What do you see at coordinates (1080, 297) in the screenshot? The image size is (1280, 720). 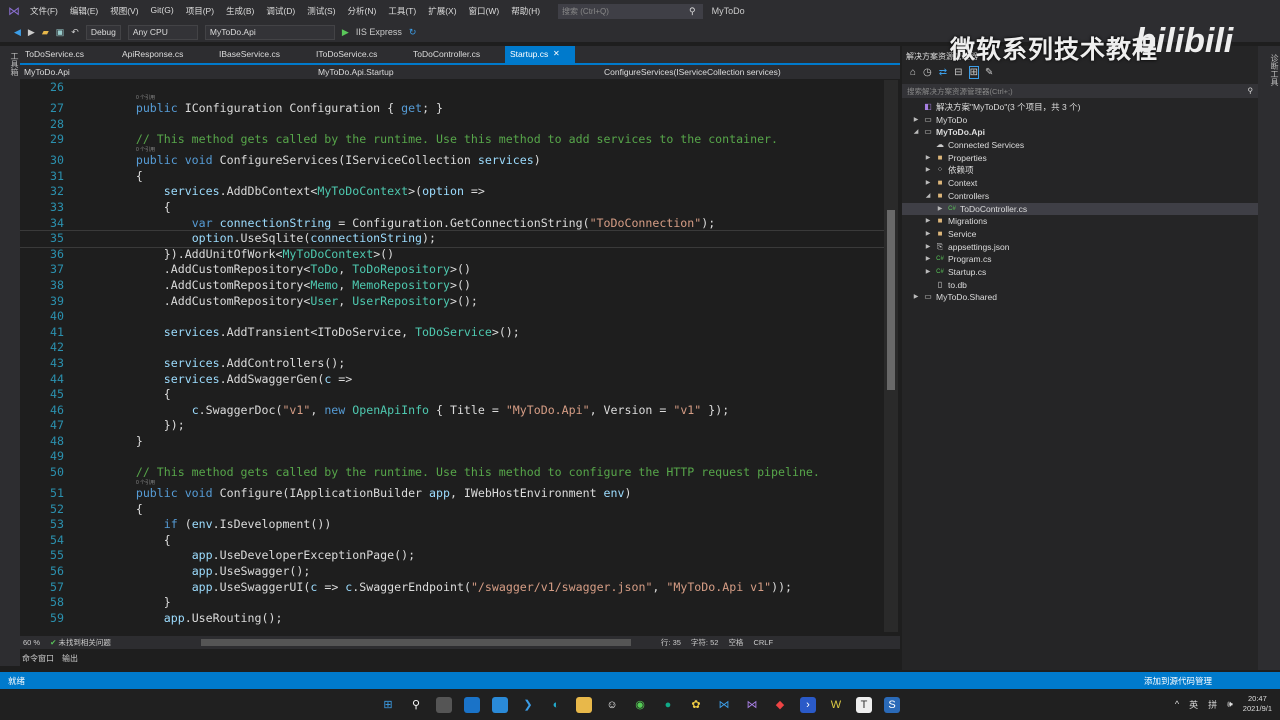 I see `tree-item: ▶ ▭ MyToDo.Shared` at bounding box center [1080, 297].